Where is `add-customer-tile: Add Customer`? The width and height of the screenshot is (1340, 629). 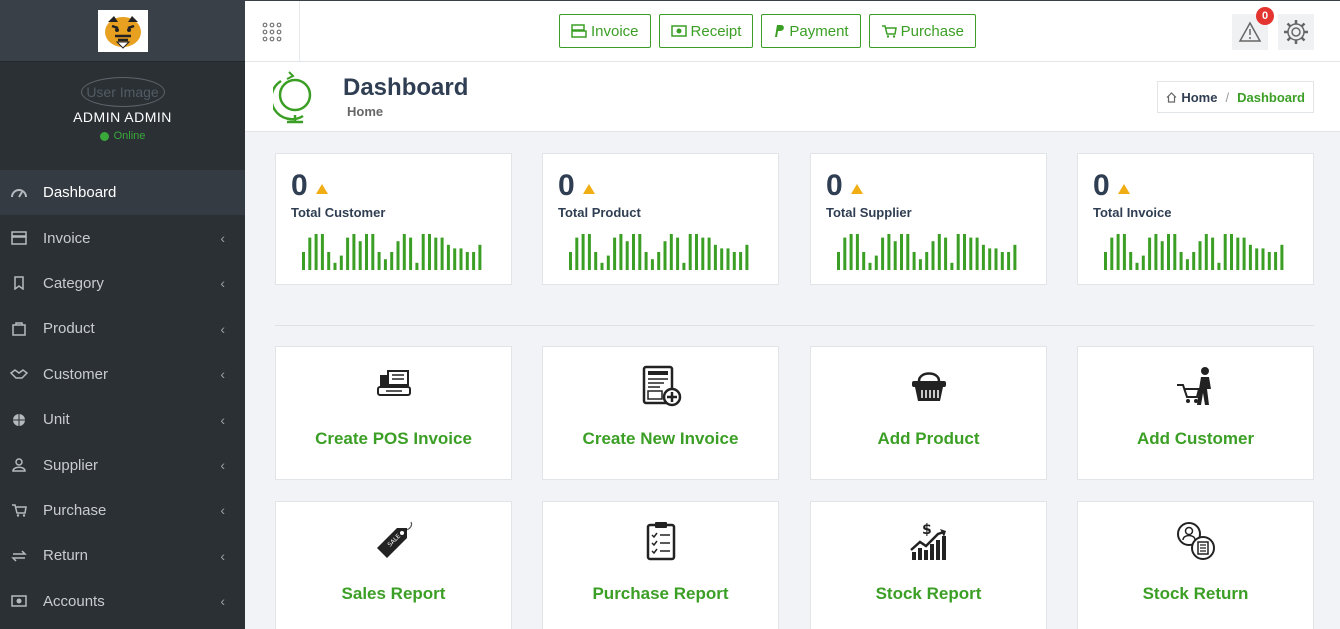 add-customer-tile: Add Customer is located at coordinates (1195, 413).